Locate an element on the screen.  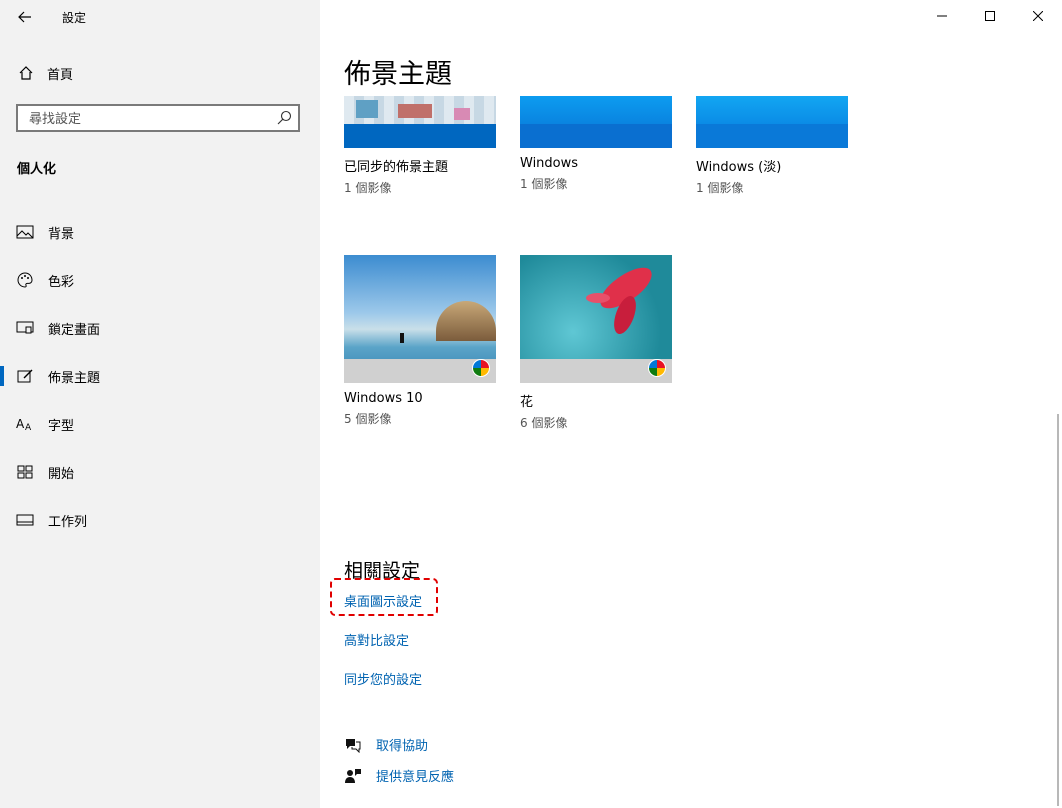
theme-tile-windows-10: Windows 10 5 個影像 is located at coordinates (420, 341).